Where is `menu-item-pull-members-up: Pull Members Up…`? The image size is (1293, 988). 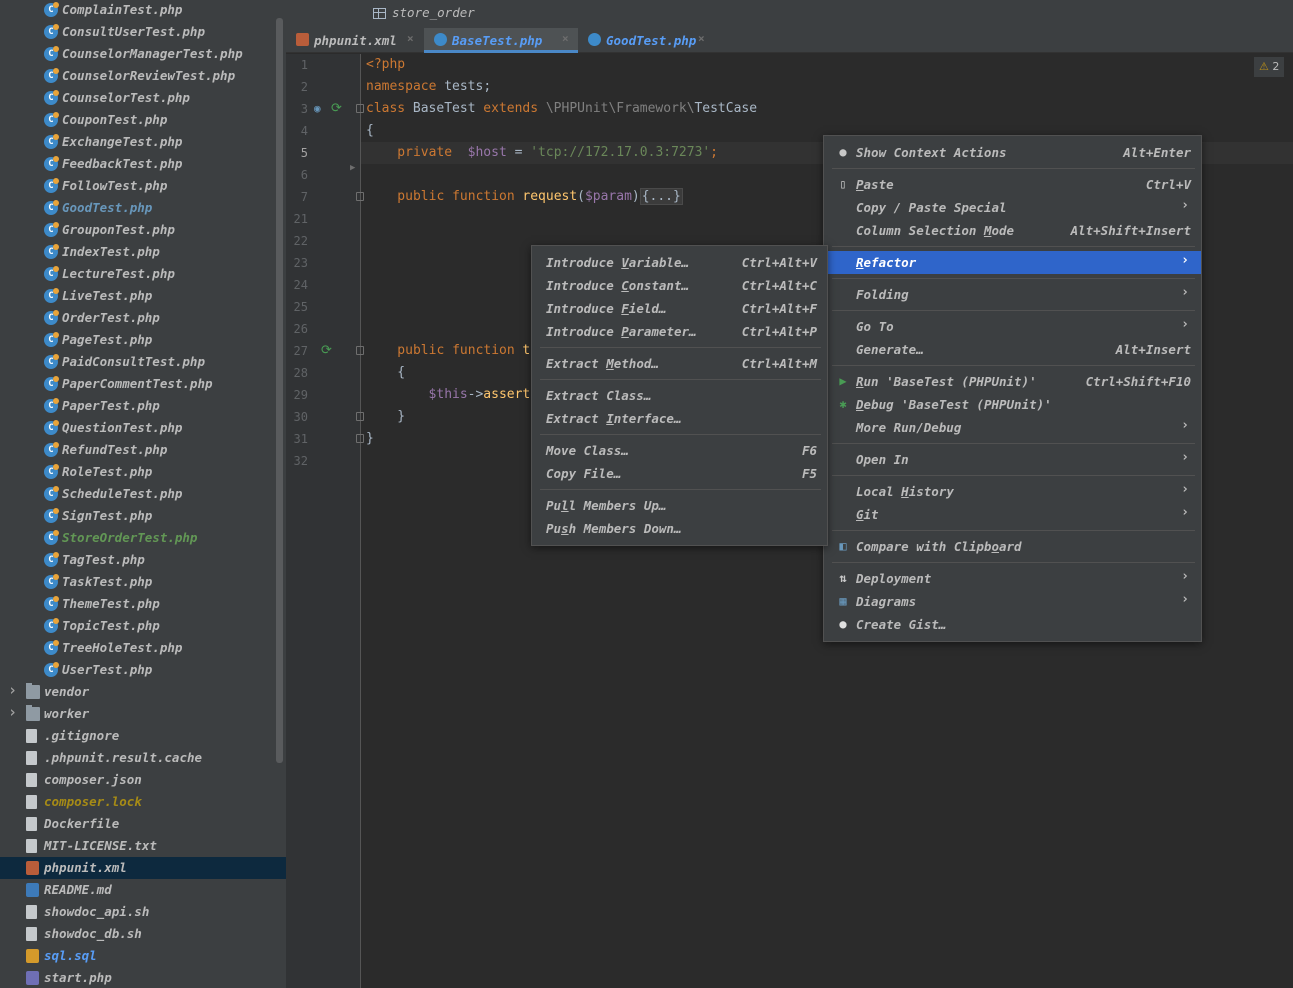
menu-item-pull-members-up: Pull Members Up… is located at coordinates (679, 505).